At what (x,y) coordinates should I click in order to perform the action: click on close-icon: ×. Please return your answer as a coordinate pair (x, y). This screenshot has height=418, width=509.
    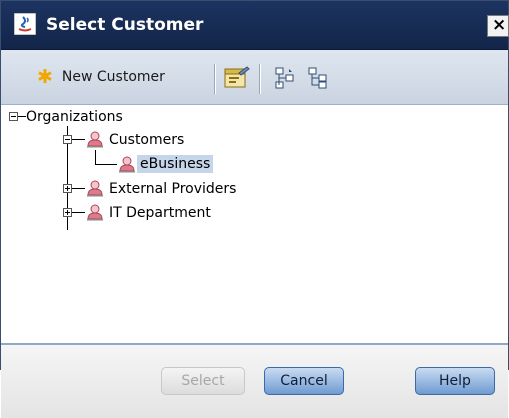
    Looking at the image, I should click on (499, 25).